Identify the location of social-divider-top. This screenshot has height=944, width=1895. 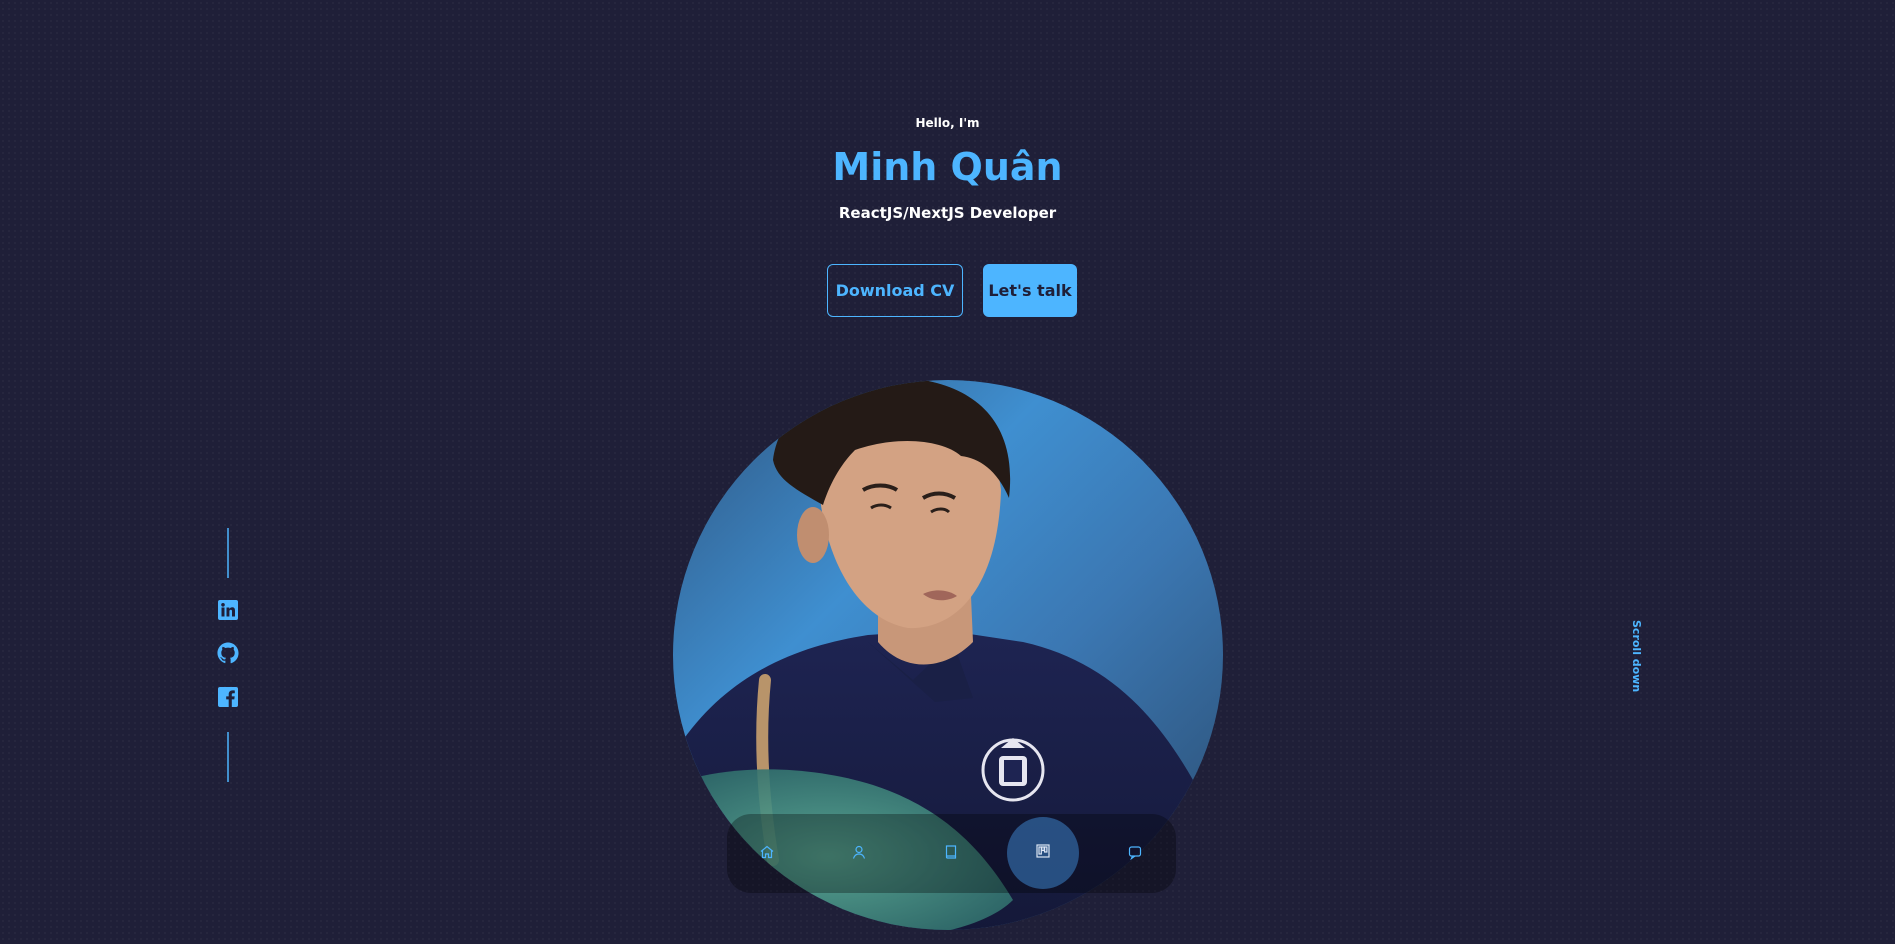
(228, 553).